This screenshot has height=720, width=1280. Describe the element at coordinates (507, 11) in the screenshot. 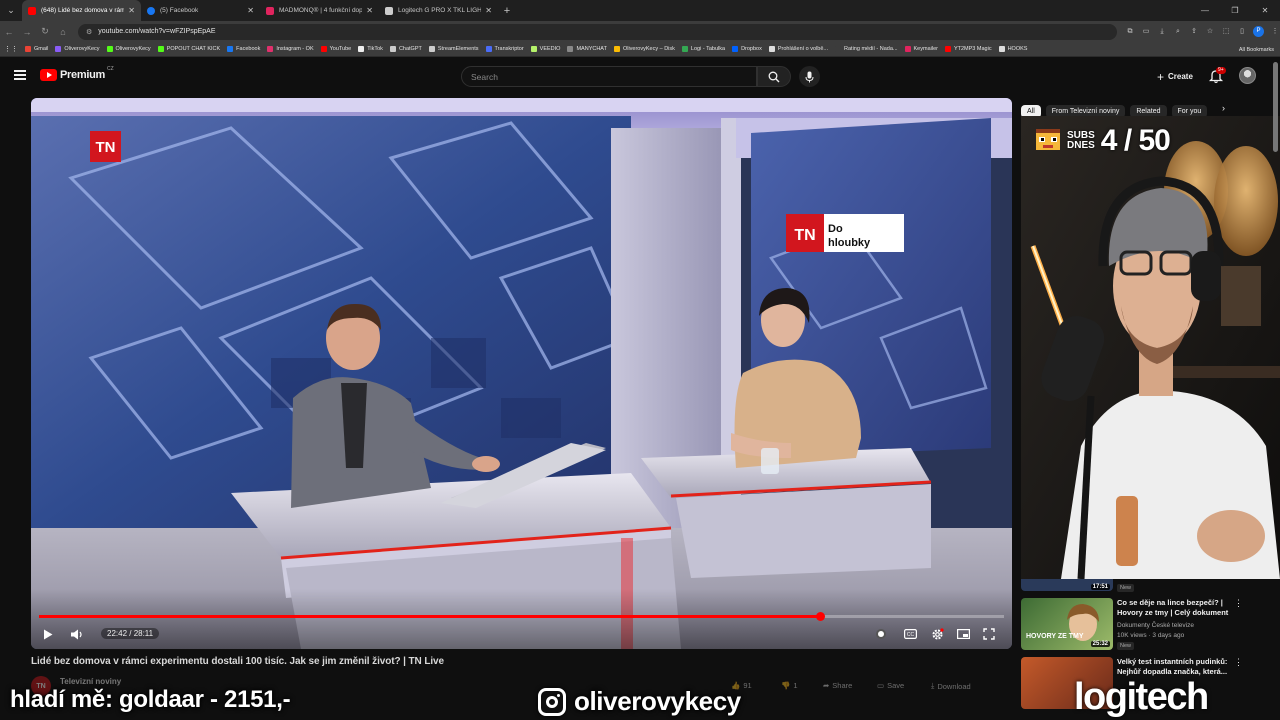

I see `new-tab-button: +` at that location.